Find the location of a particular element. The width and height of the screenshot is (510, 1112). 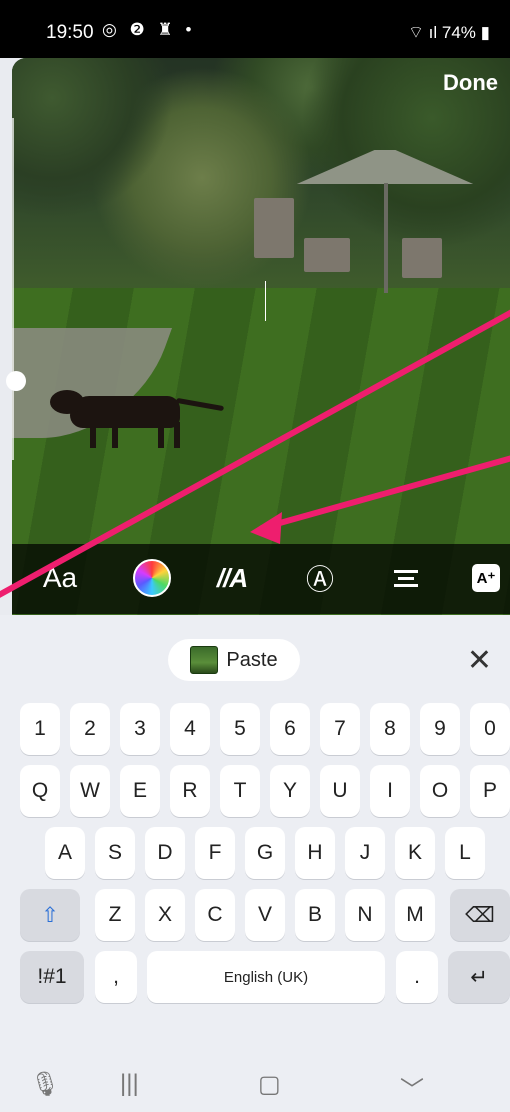

key-r: R is located at coordinates (190, 791).